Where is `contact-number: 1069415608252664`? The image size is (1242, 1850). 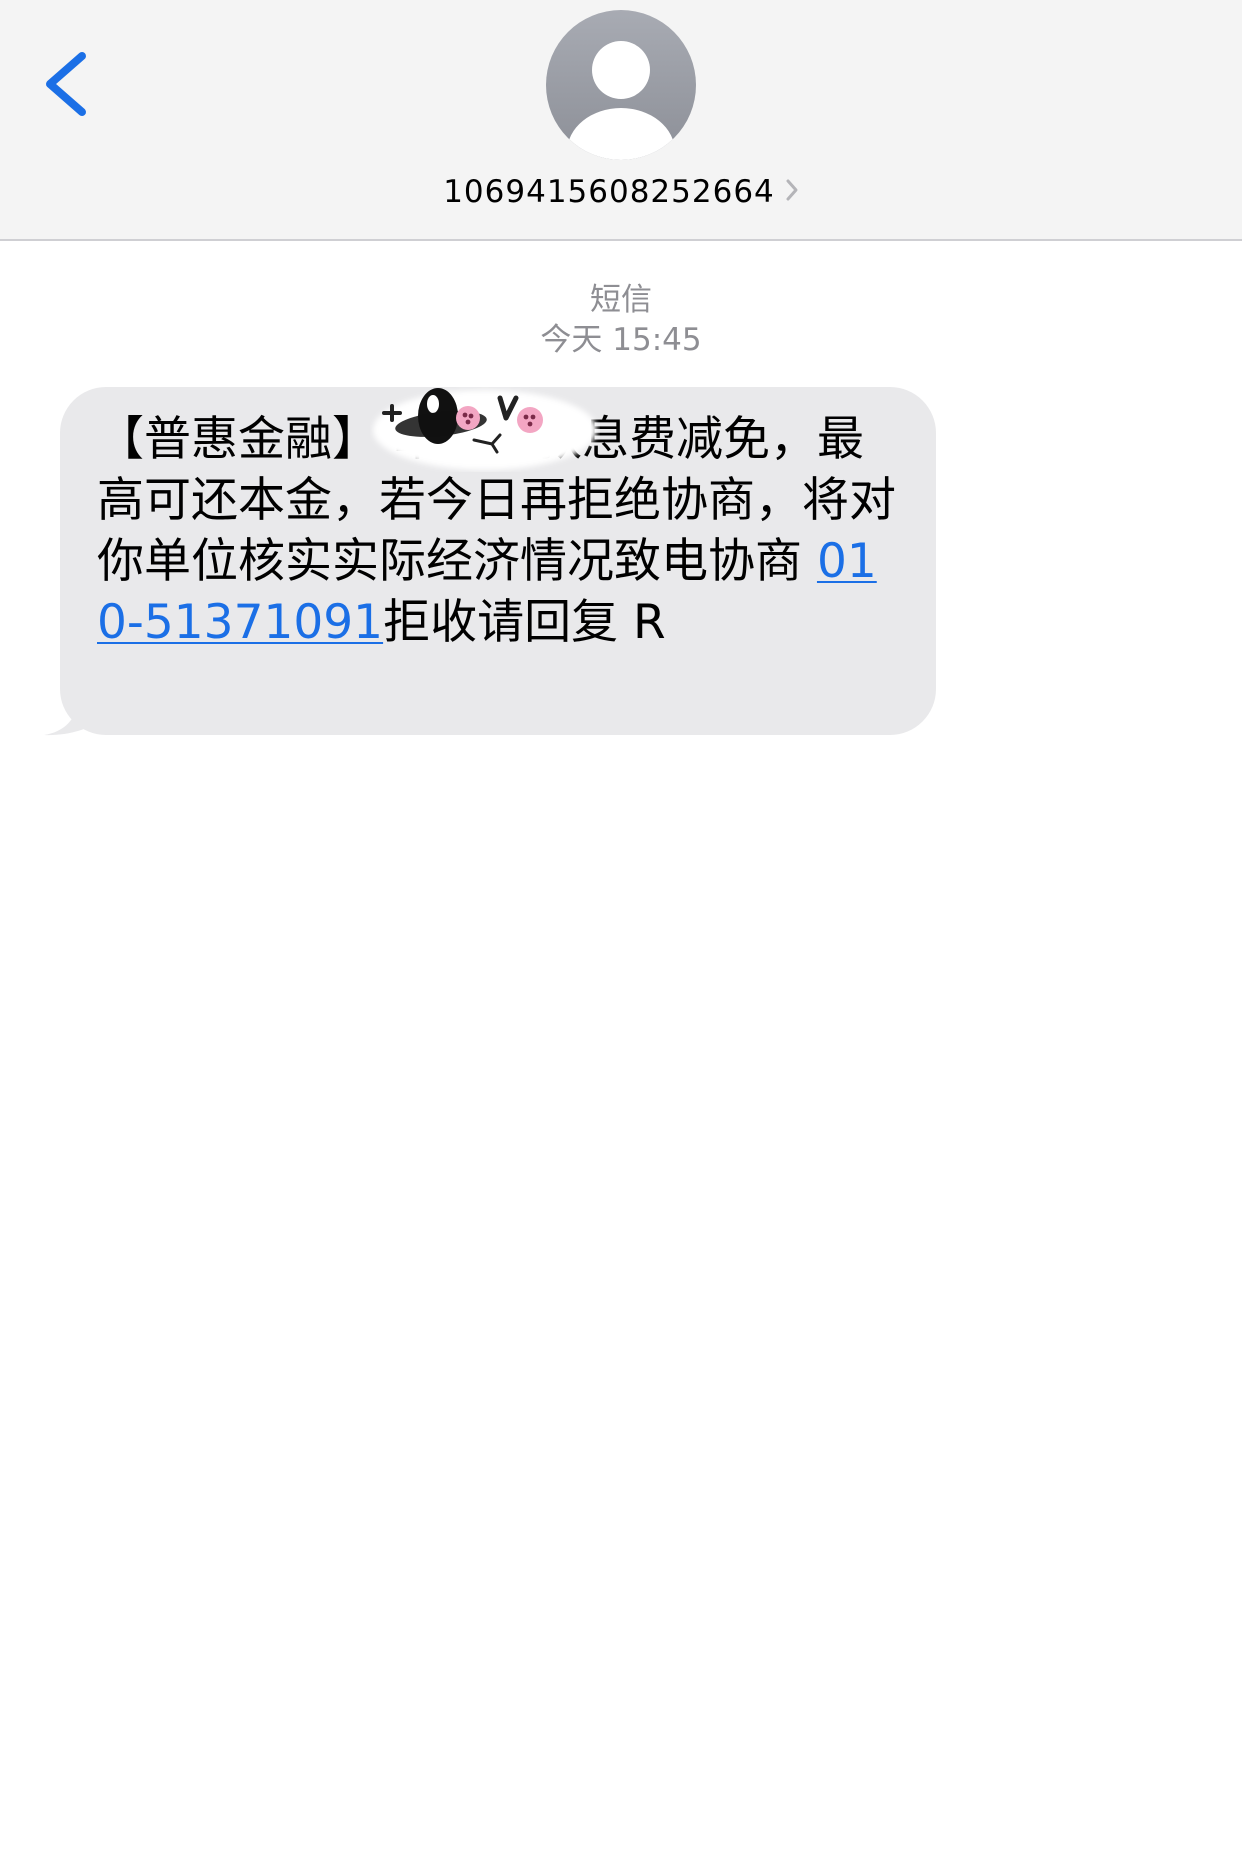 contact-number: 1069415608252664 is located at coordinates (609, 192).